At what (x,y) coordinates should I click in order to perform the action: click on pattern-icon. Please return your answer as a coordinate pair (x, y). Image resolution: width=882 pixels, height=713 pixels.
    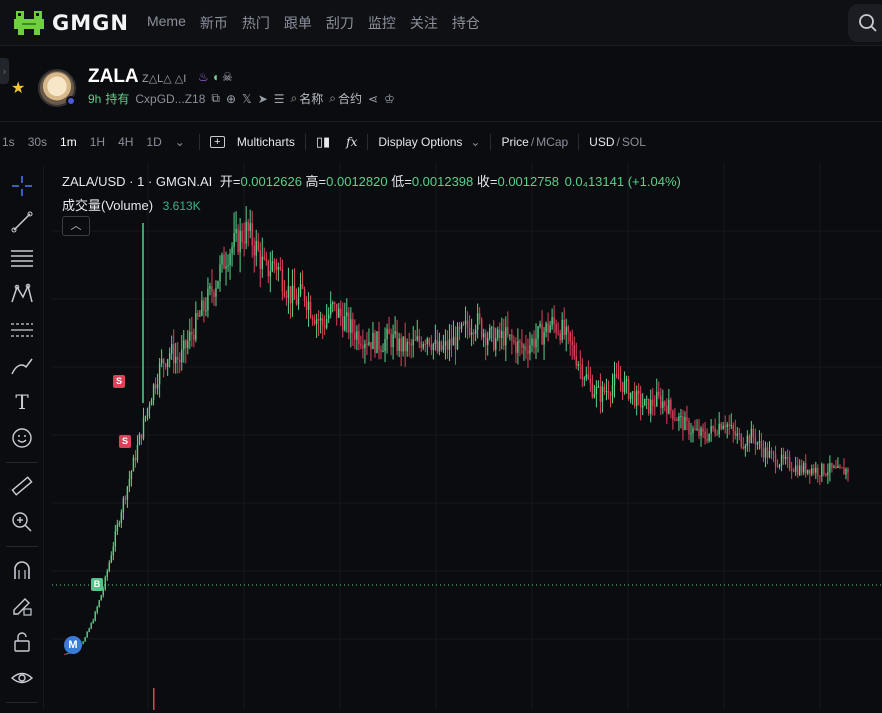
    Looking at the image, I should click on (22, 294).